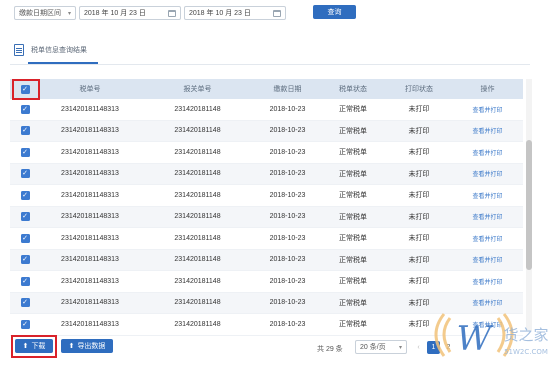 The width and height of the screenshot is (560, 378). I want to click on upload-arrow-icon: ⬆, so click(25, 346).